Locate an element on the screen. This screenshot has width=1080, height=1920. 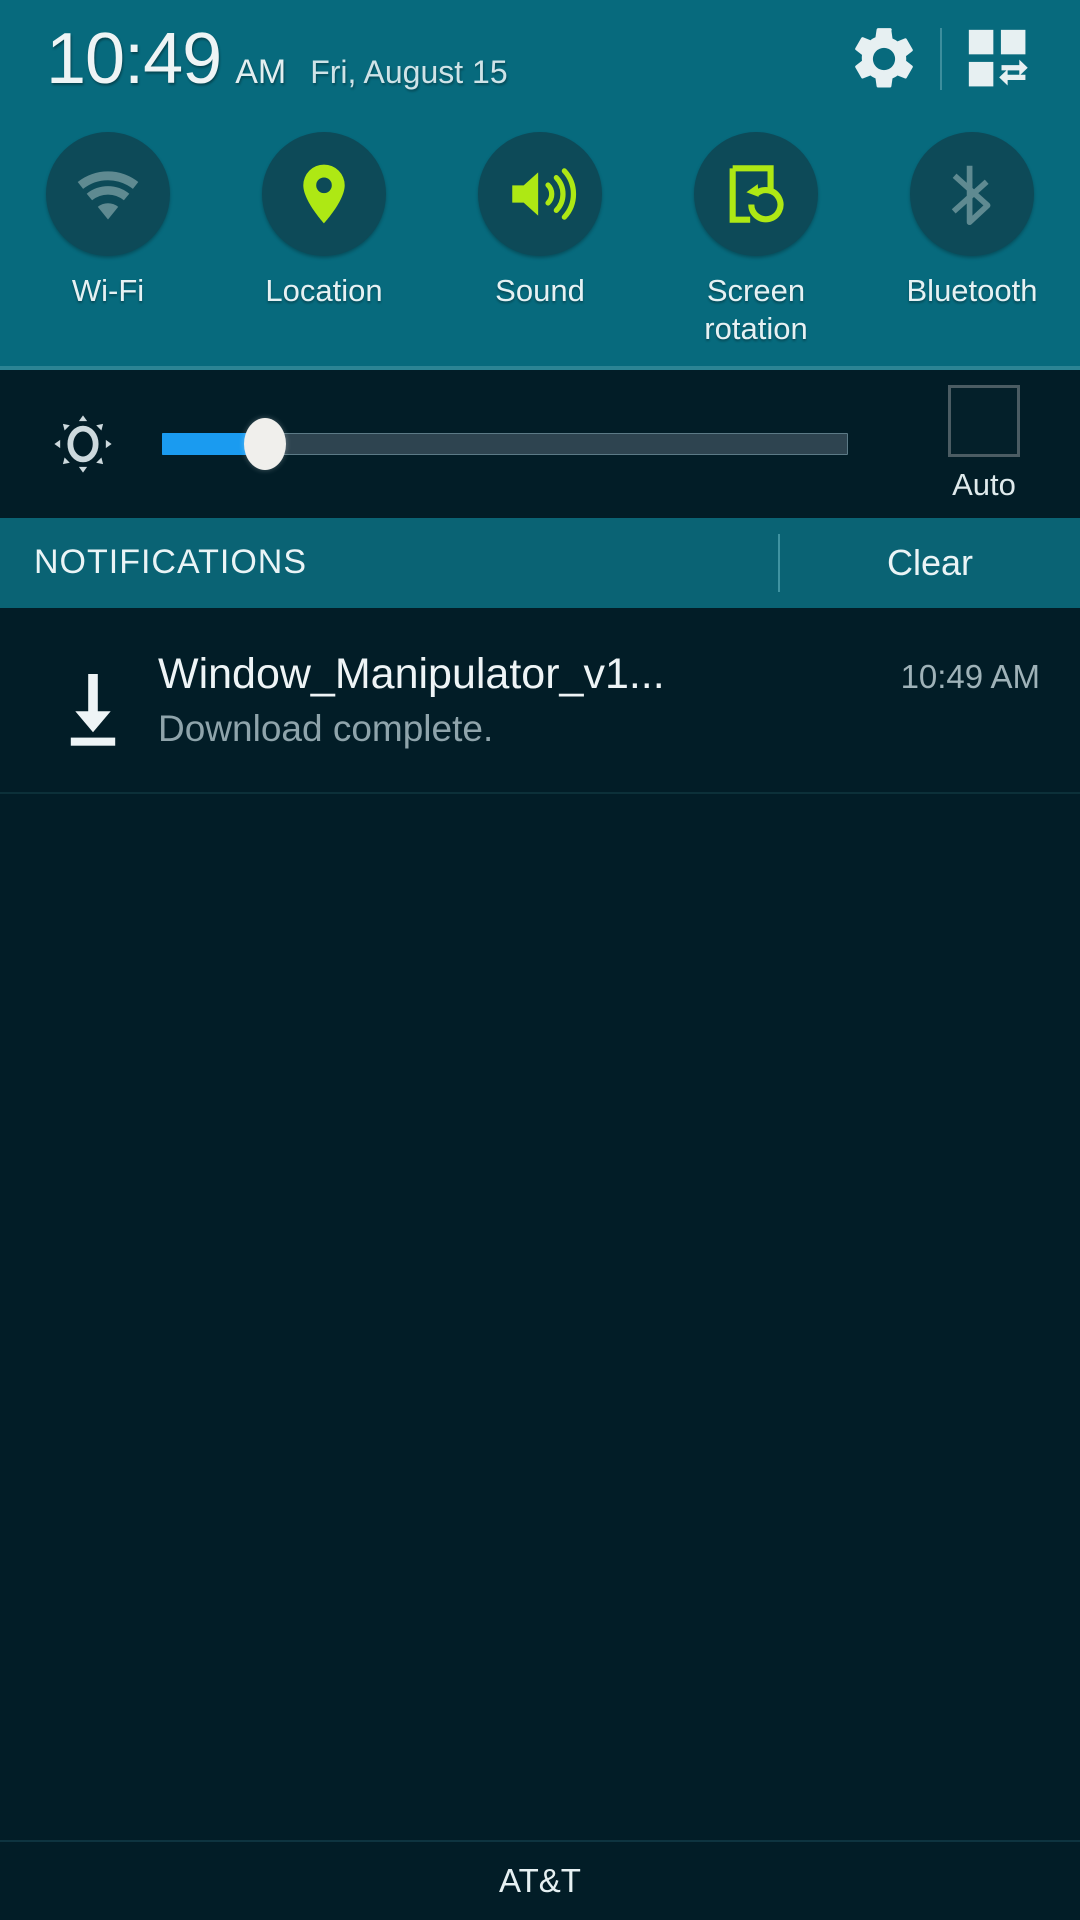
notification-subtitle: Download complete. is located at coordinates (326, 728).